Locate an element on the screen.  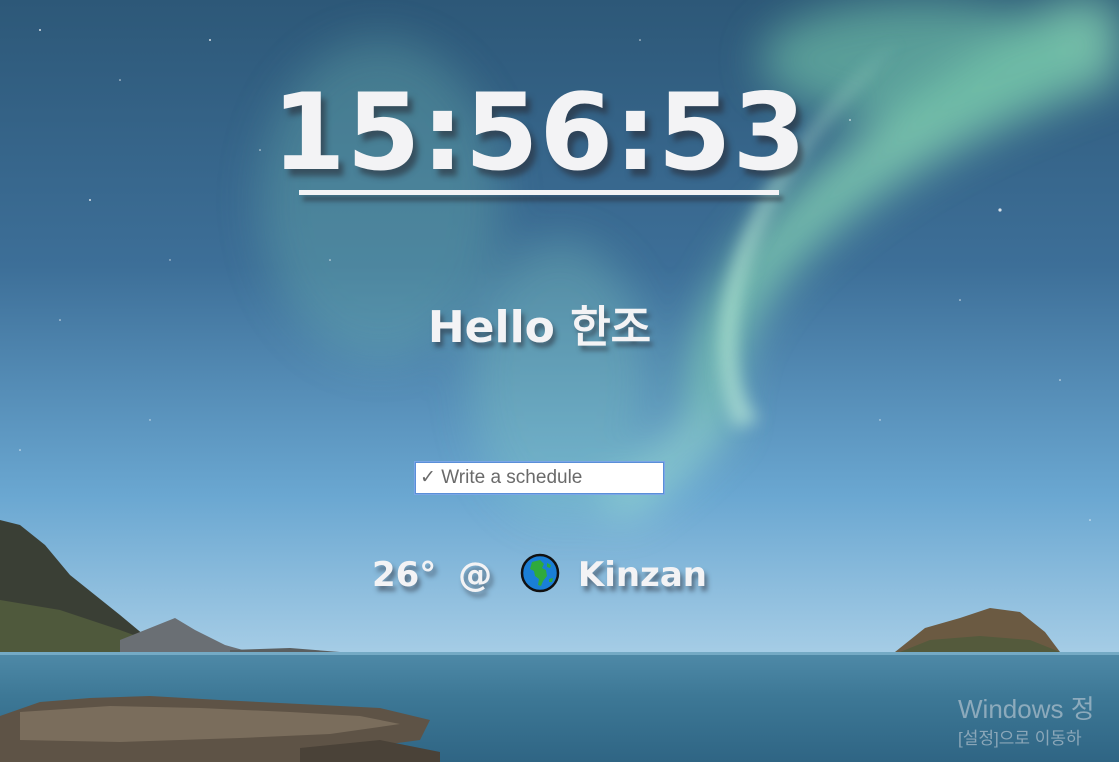
watermark-line-2: [설정]으로 이동하 is located at coordinates (1020, 738).